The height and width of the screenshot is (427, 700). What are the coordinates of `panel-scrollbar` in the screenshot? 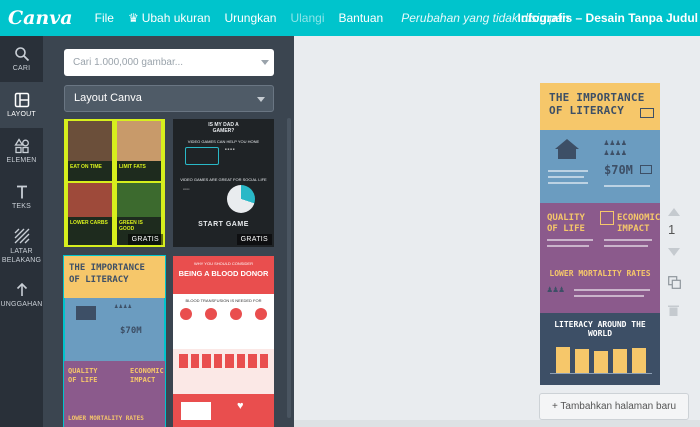 It's located at (289, 268).